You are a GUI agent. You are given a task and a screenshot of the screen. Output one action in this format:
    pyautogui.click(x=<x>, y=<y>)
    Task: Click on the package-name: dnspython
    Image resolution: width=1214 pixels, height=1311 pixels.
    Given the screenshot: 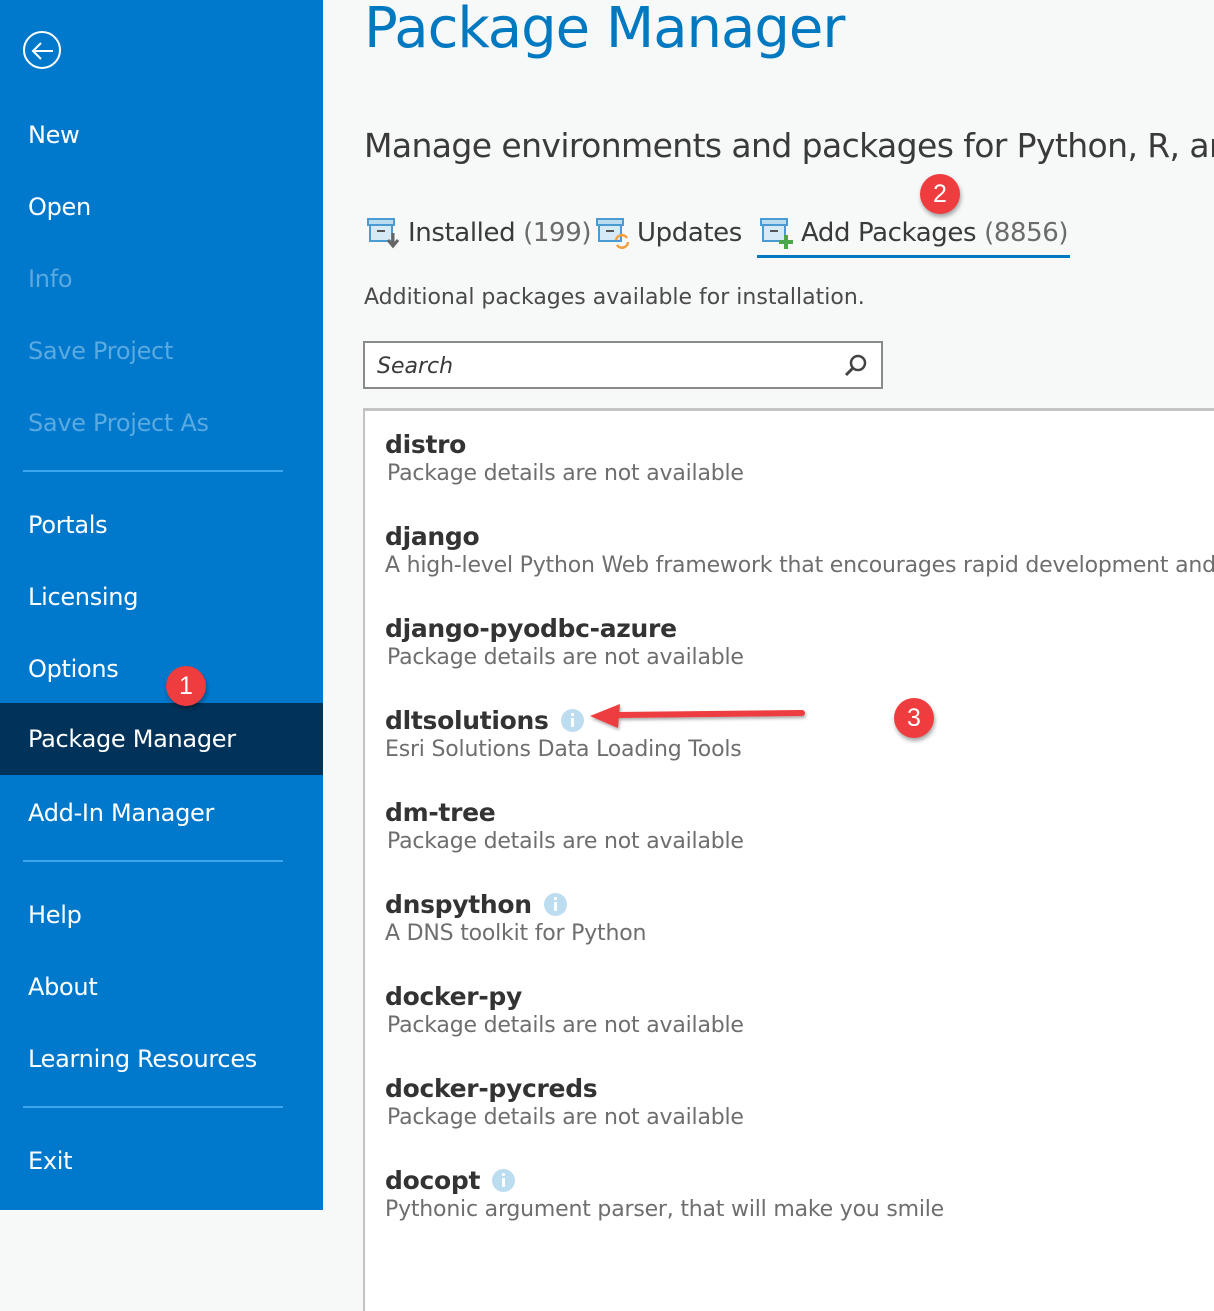 What is the action you would take?
    pyautogui.click(x=458, y=904)
    